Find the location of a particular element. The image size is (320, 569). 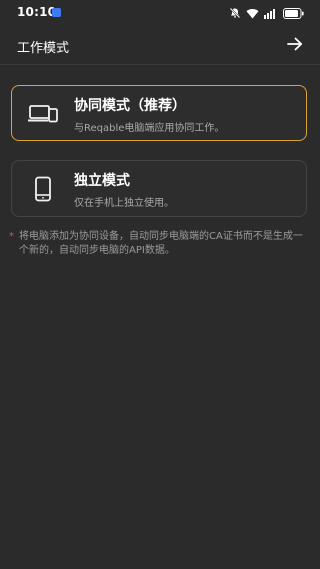

bell-muted-icon is located at coordinates (235, 13).